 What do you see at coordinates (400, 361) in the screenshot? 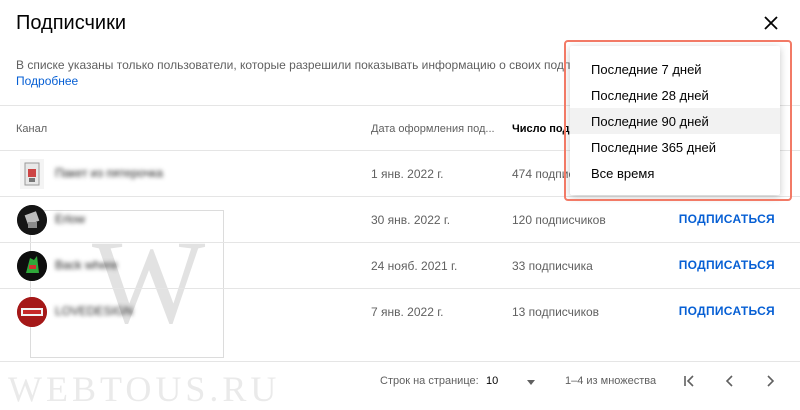
I see `divider` at bounding box center [400, 361].